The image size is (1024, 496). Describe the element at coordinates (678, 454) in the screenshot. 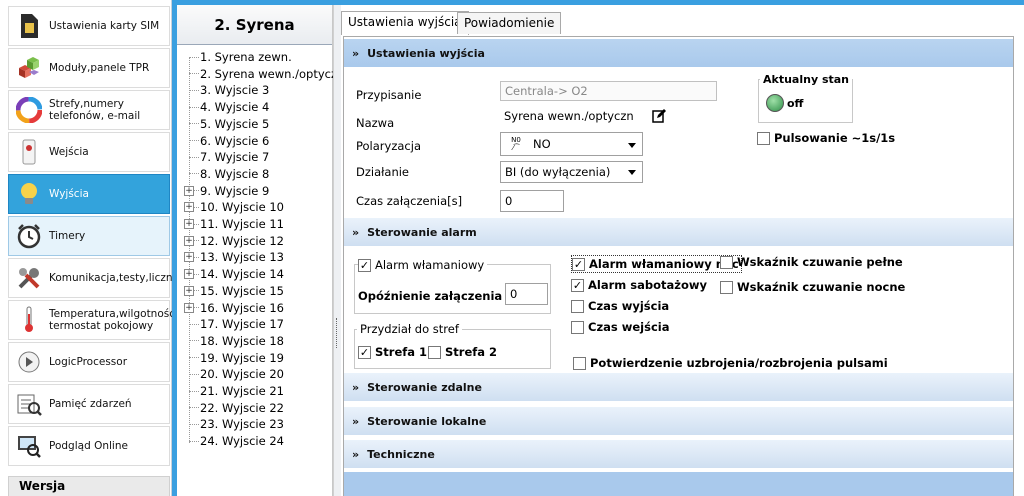

I see `section-technical: » Techniczne` at that location.